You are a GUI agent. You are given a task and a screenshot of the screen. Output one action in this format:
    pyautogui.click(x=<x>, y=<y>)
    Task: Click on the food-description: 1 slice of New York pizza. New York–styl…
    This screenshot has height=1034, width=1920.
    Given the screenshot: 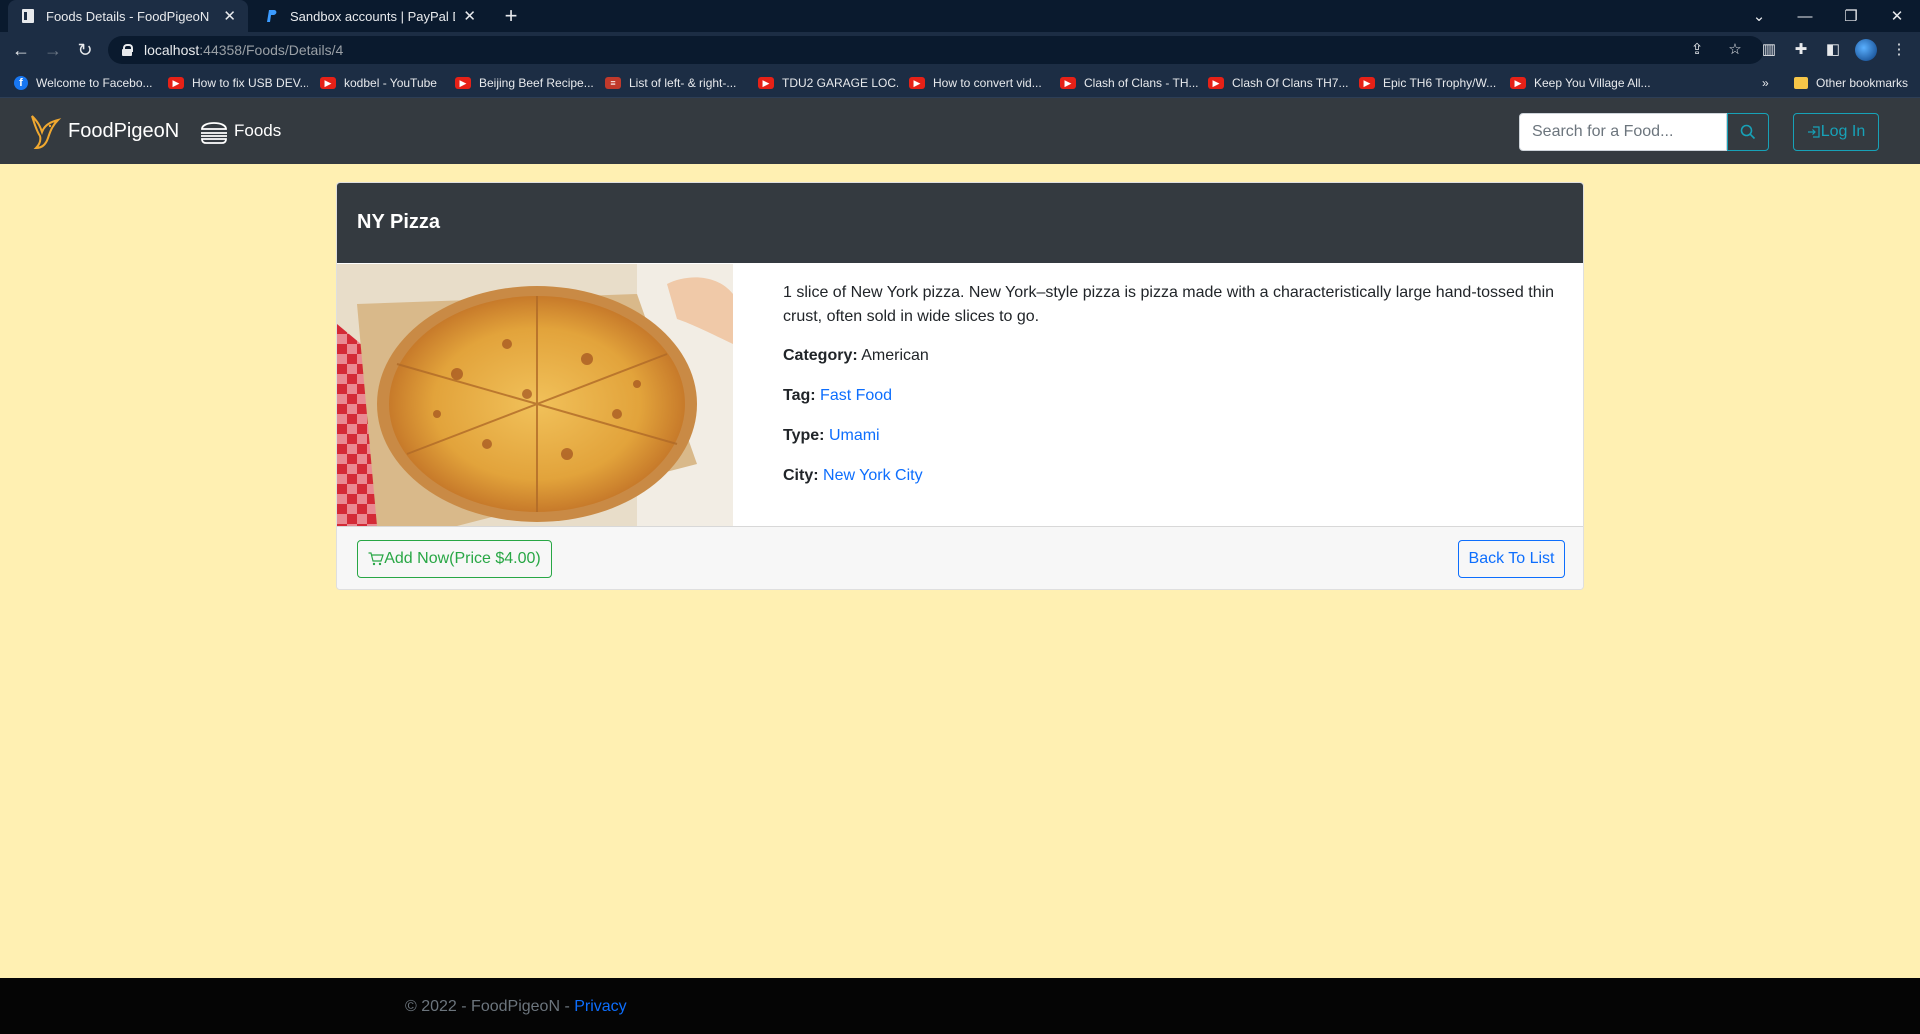 What is the action you would take?
    pyautogui.click(x=1169, y=304)
    